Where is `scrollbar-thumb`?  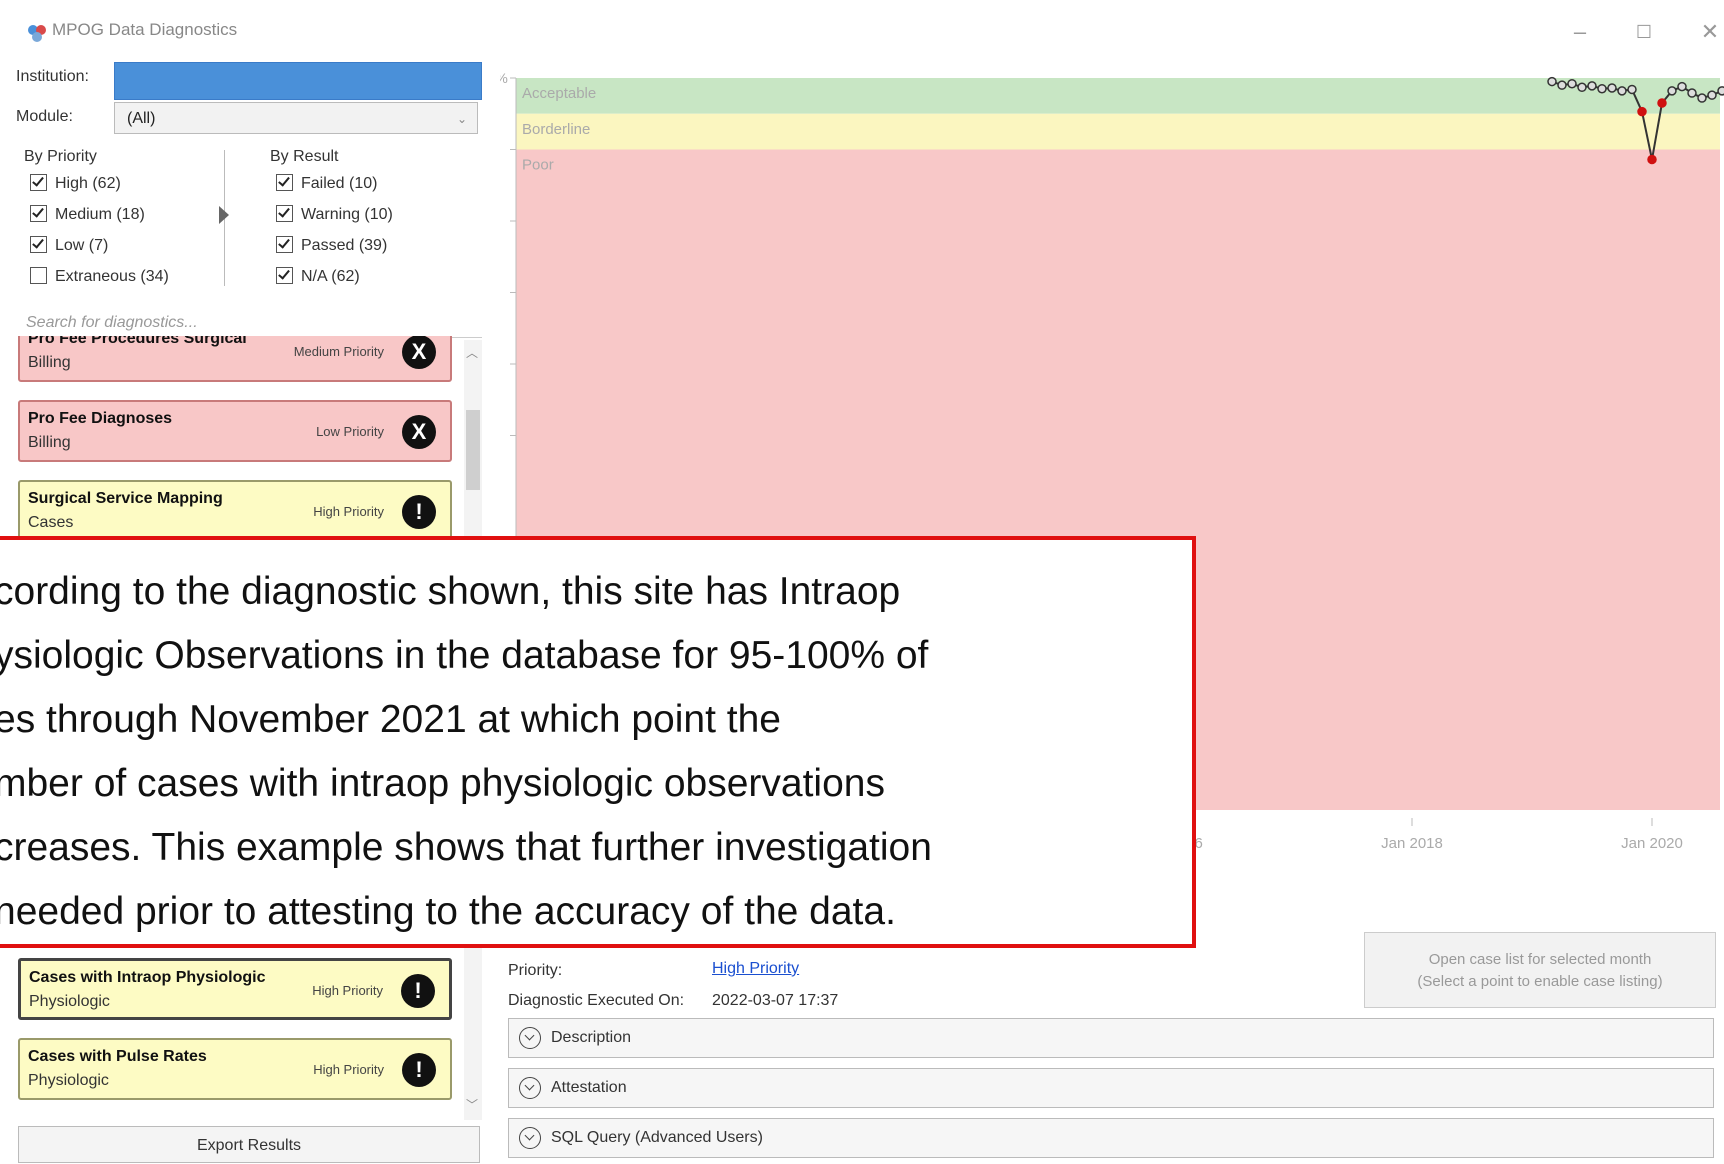 scrollbar-thumb is located at coordinates (473, 450).